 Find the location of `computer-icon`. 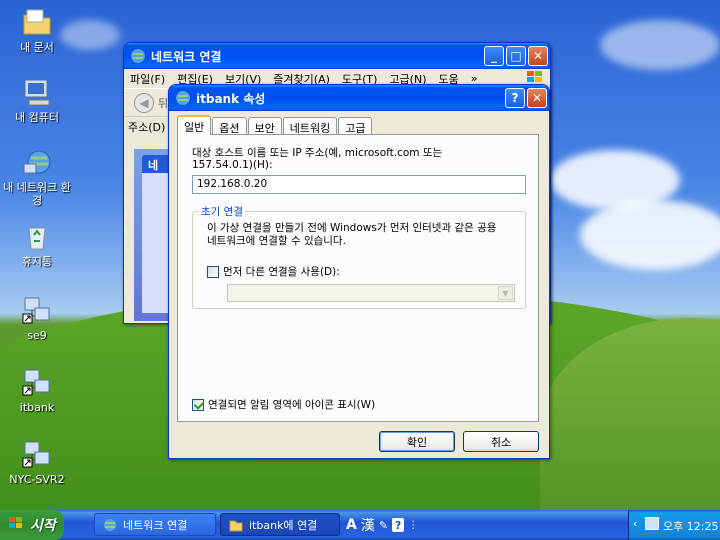

computer-icon is located at coordinates (37, 92).